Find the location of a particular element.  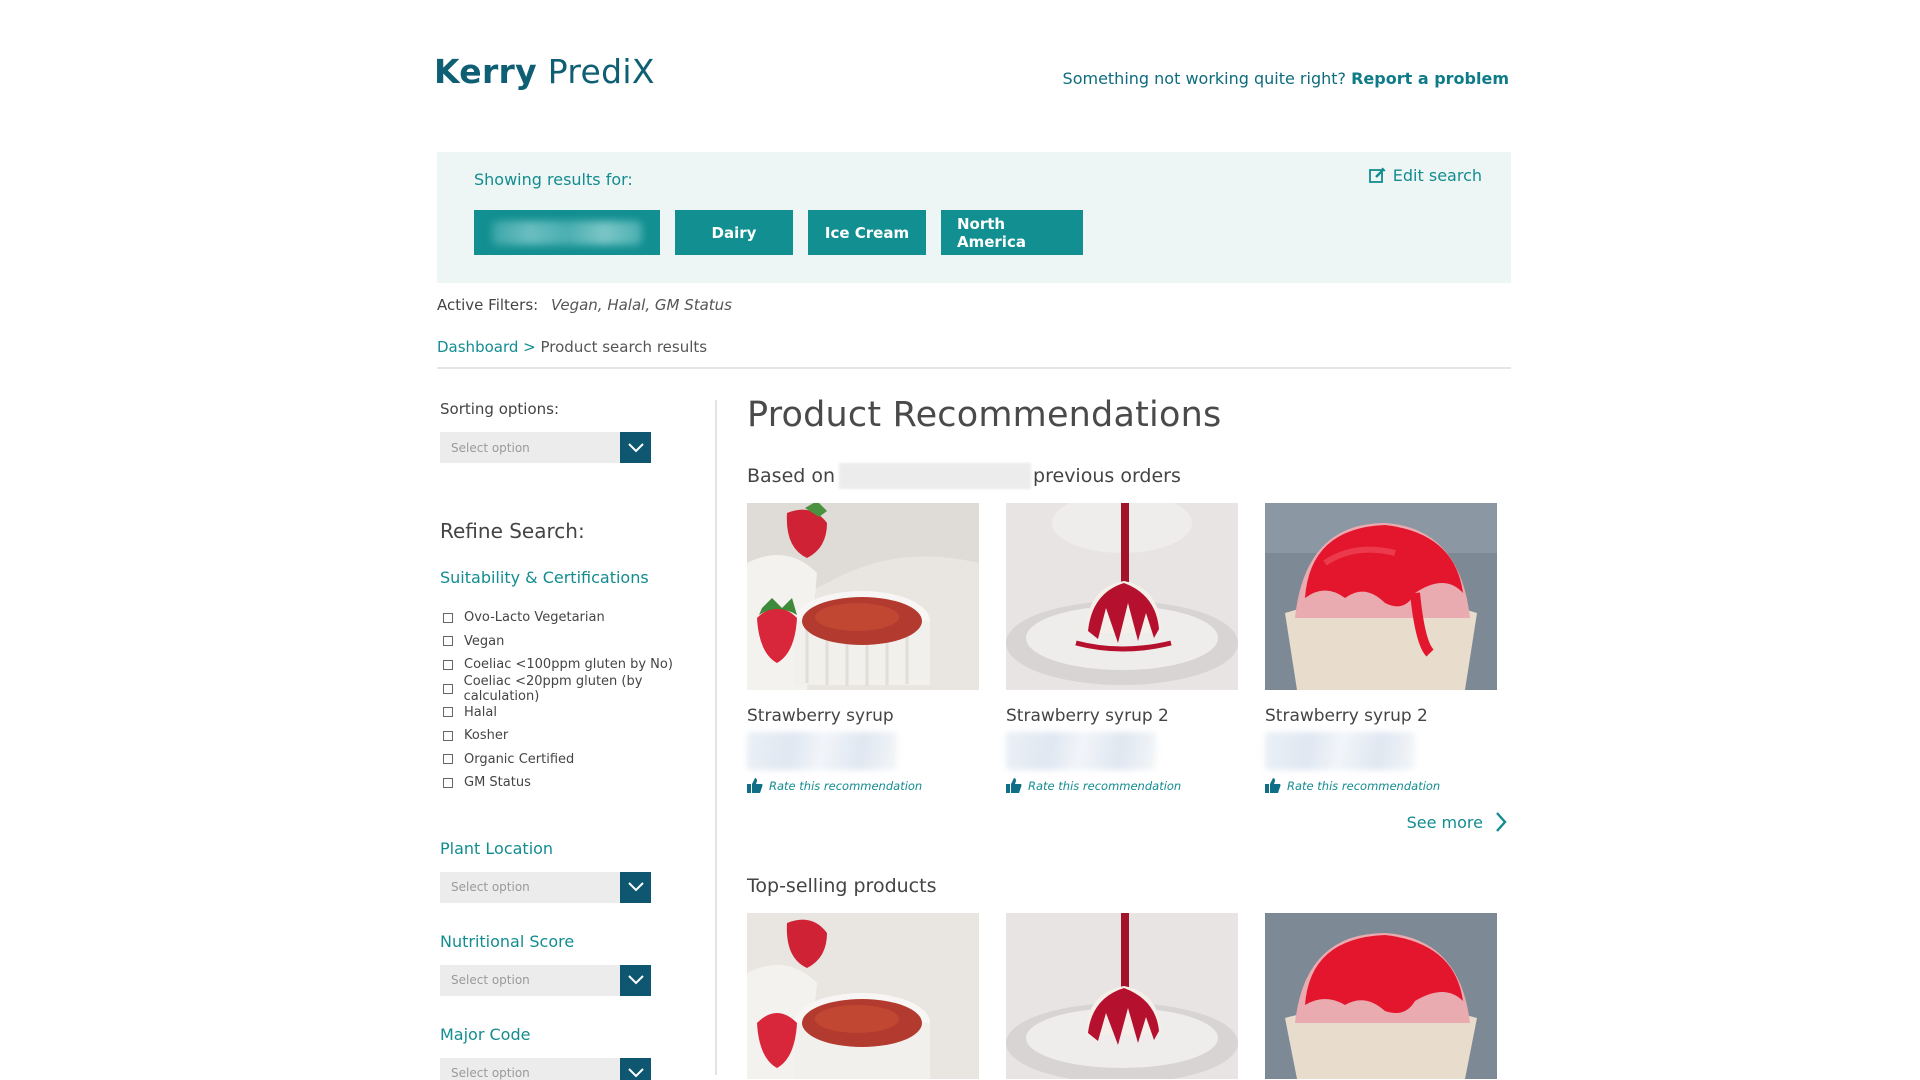

report-problem-link: Report a problem is located at coordinates (1430, 78).